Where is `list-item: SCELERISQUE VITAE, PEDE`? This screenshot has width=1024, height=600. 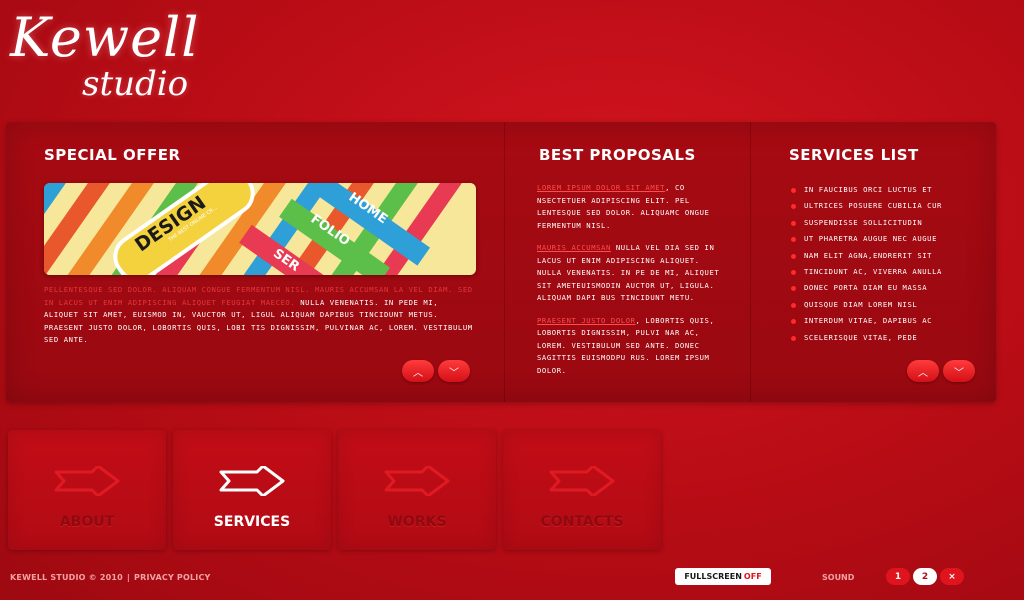
list-item: SCELERISQUE VITAE, PEDE is located at coordinates (866, 338).